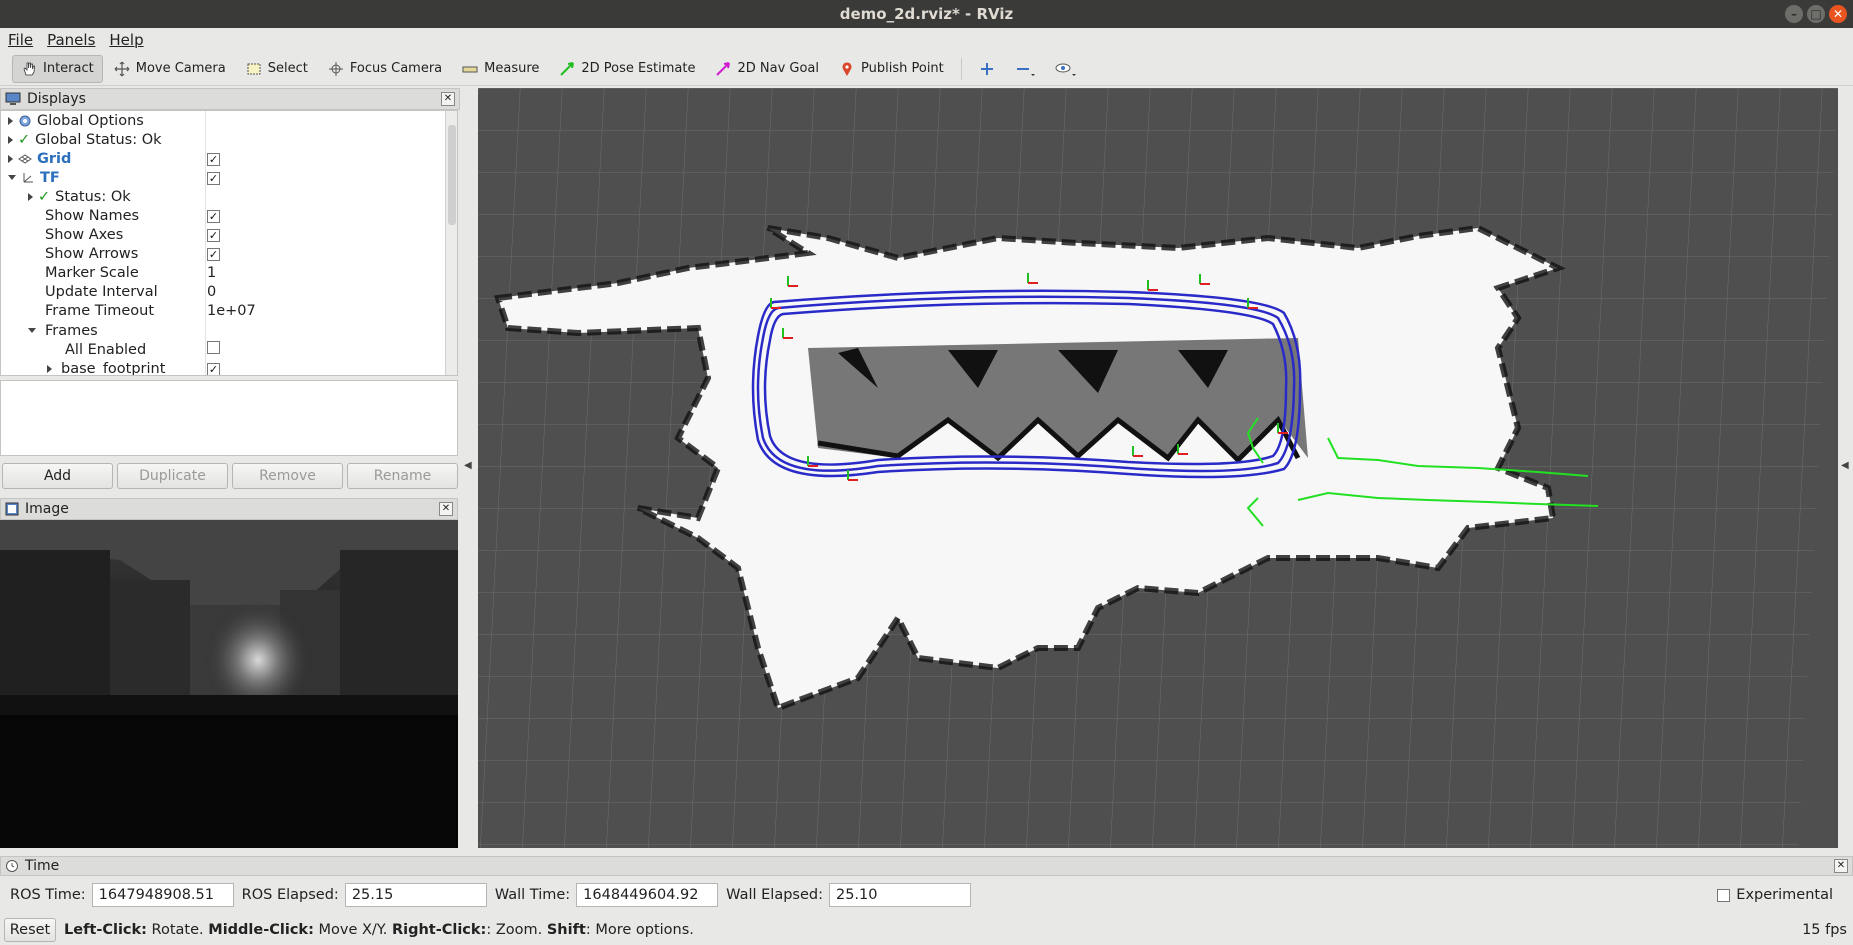  Describe the element at coordinates (92, 273) in the screenshot. I see `tree-label: Marker Scale` at that location.